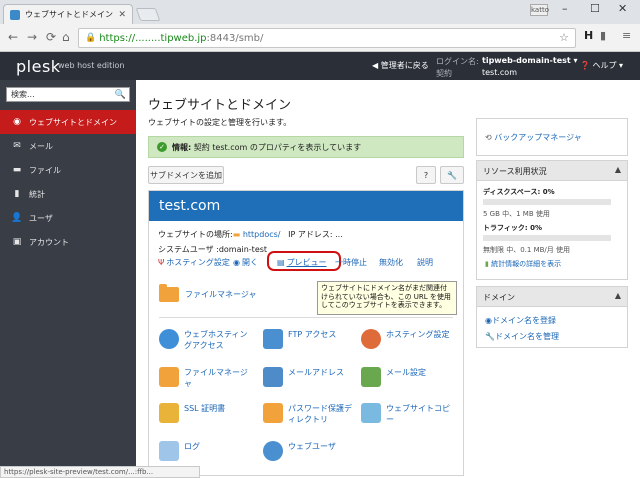  I want to click on backup-manager-link: ⟲ バックアップマネージャ, so click(533, 137).